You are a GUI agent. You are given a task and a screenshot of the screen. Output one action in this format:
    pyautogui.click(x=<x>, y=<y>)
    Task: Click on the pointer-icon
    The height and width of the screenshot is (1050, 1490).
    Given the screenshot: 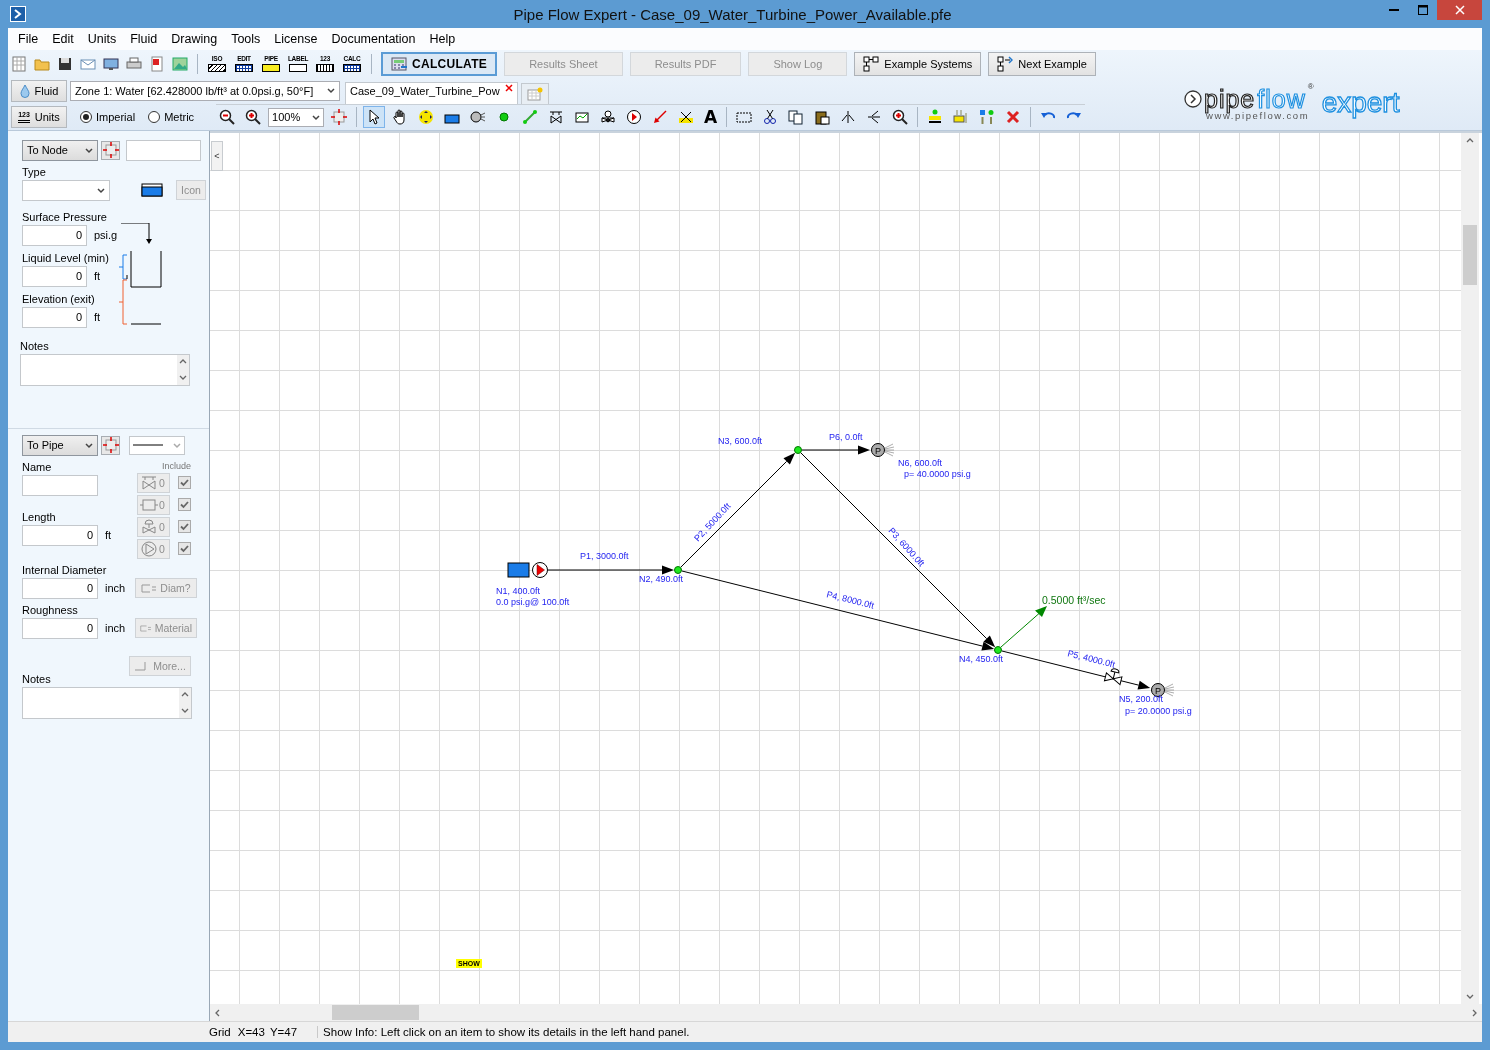 What is the action you would take?
    pyautogui.click(x=374, y=117)
    